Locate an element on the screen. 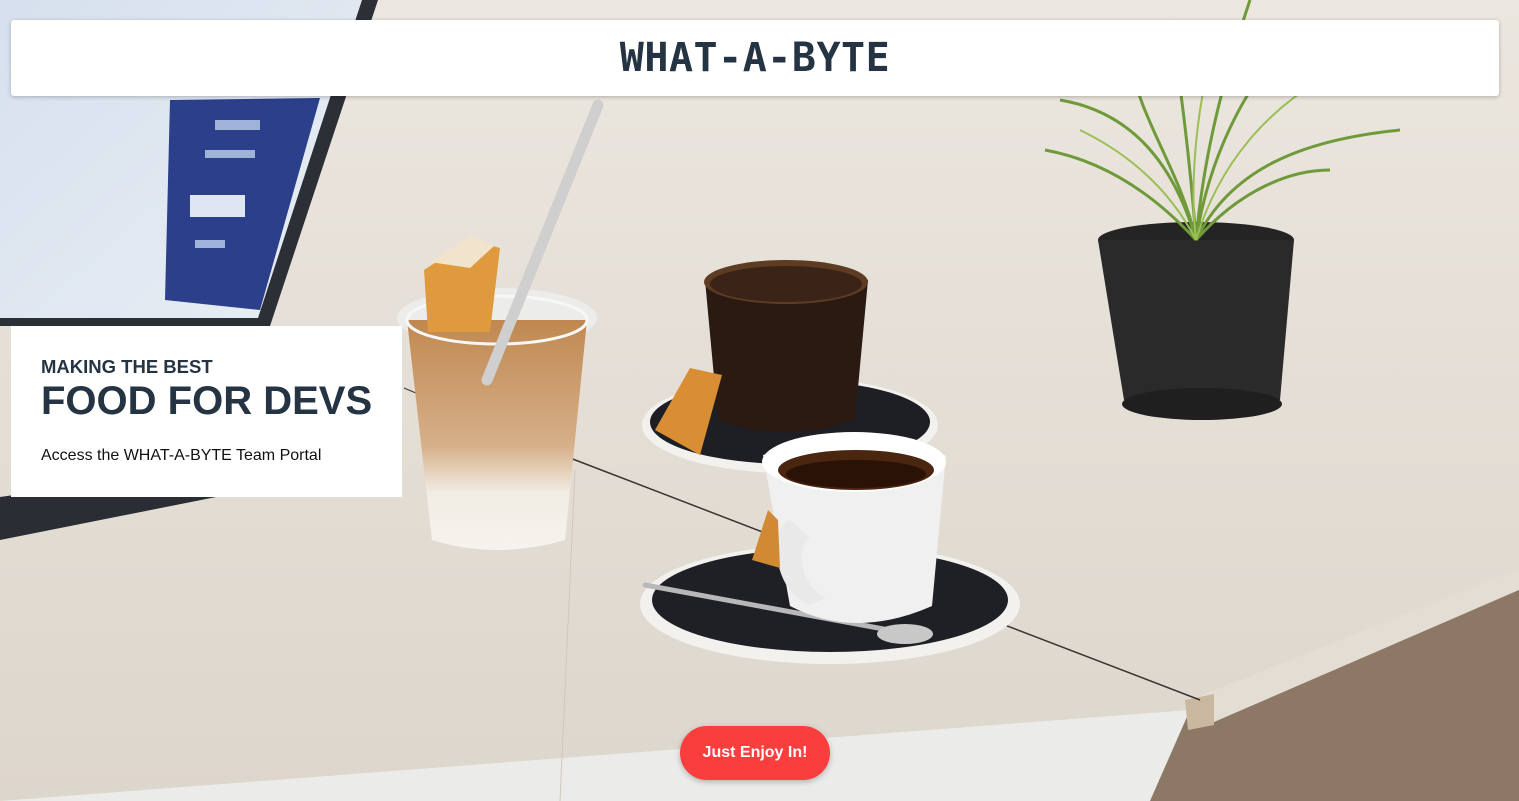  brand-logo-text: WHAT-A-BYTE is located at coordinates (755, 58).